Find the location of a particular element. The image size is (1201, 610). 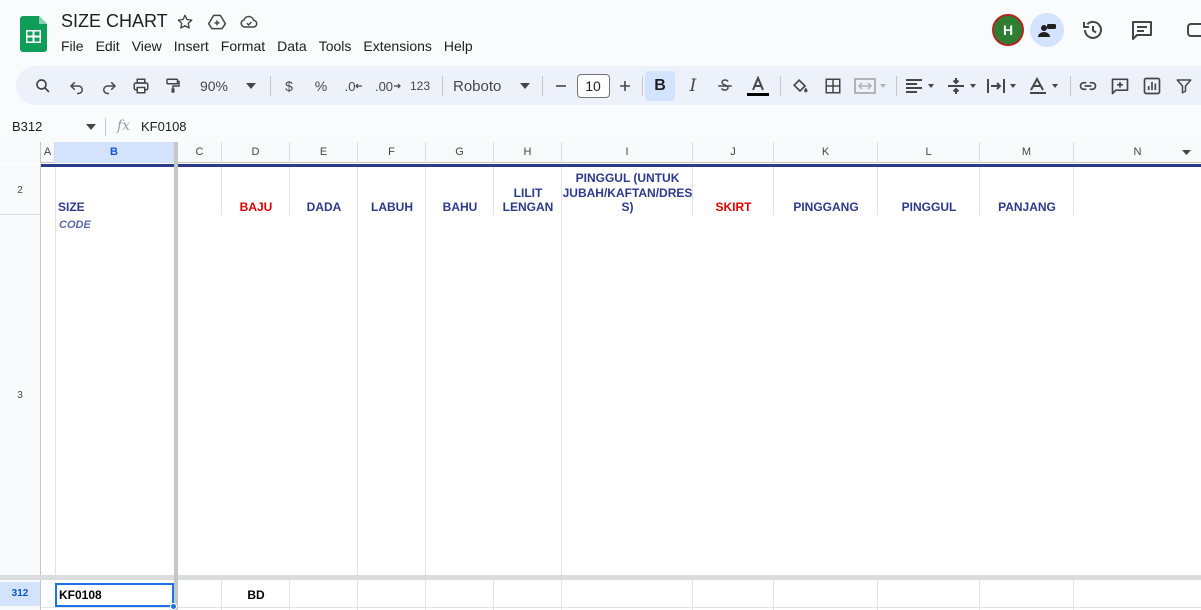

cell-dada-label: DADA is located at coordinates (324, 207).